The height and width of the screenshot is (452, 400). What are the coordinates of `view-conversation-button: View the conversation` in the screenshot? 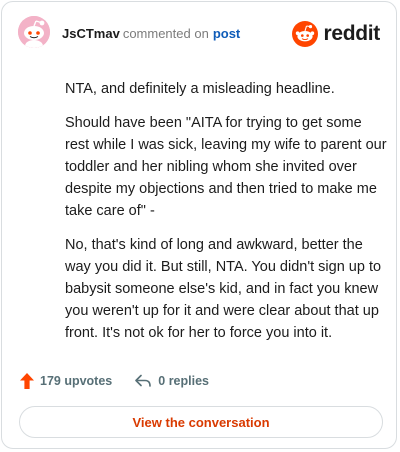 It's located at (201, 422).